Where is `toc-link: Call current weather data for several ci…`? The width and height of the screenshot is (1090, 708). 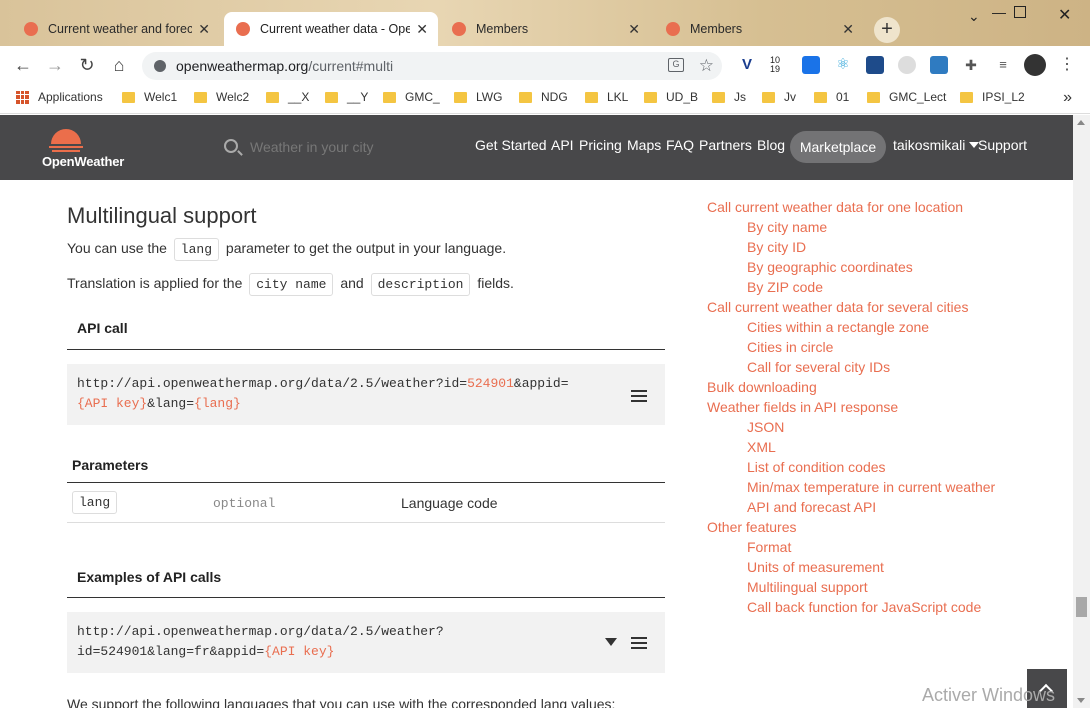 toc-link: Call current weather data for several ci… is located at coordinates (851, 307).